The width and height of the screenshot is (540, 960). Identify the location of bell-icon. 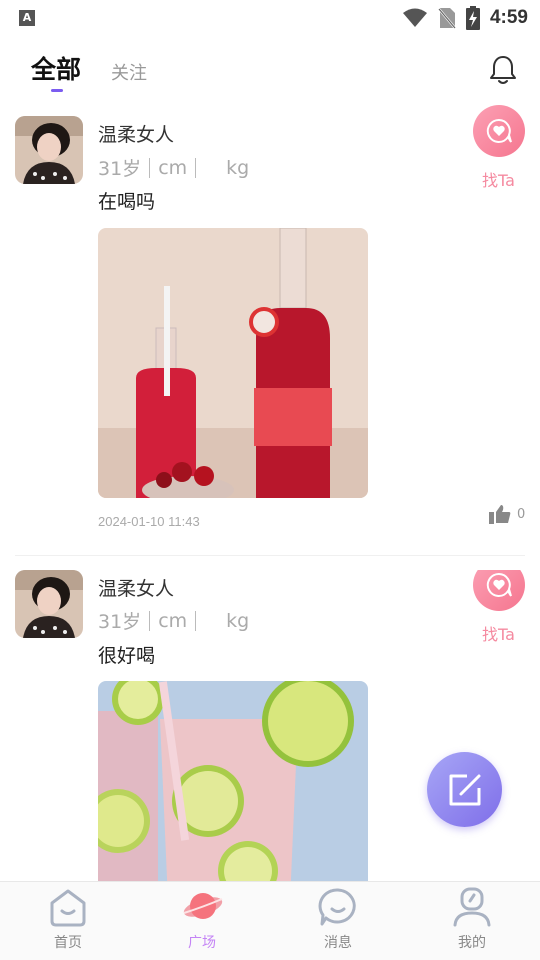
(503, 70).